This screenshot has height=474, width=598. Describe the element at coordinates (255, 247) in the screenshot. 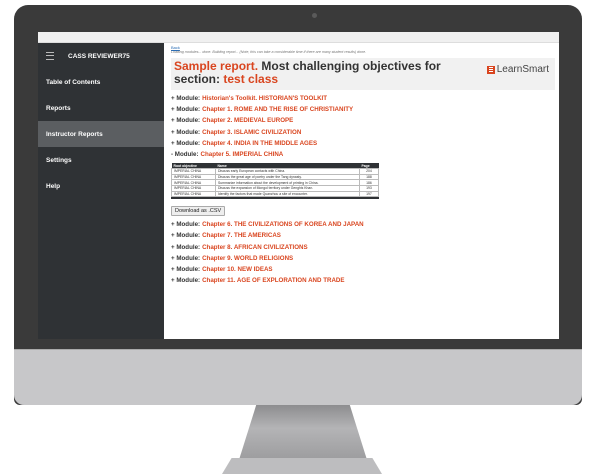

I see `module-name: Chapter 8. AFRICAN CIVILIZATIONS` at that location.